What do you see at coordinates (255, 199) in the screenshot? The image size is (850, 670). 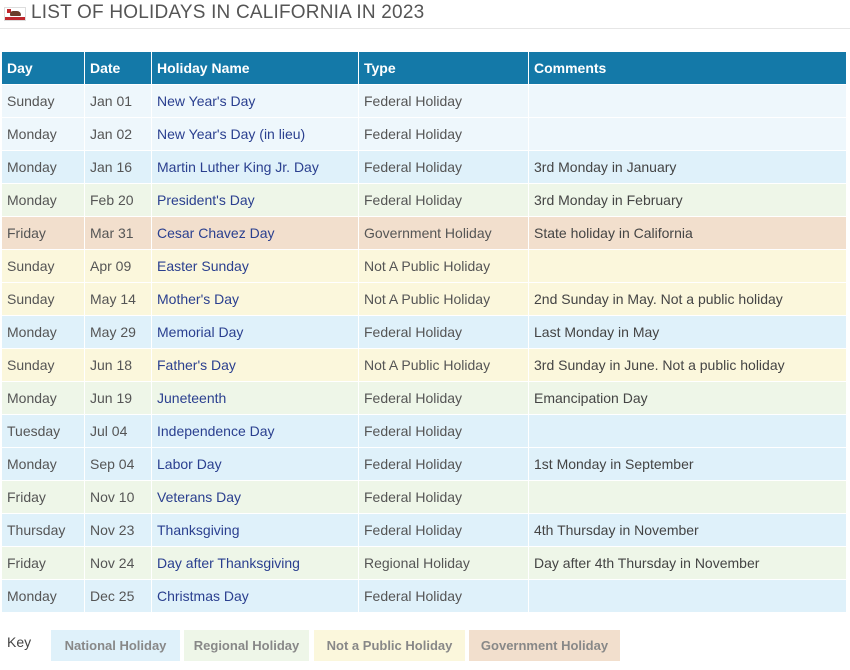 I see `cell-holiday-name: President's Day` at bounding box center [255, 199].